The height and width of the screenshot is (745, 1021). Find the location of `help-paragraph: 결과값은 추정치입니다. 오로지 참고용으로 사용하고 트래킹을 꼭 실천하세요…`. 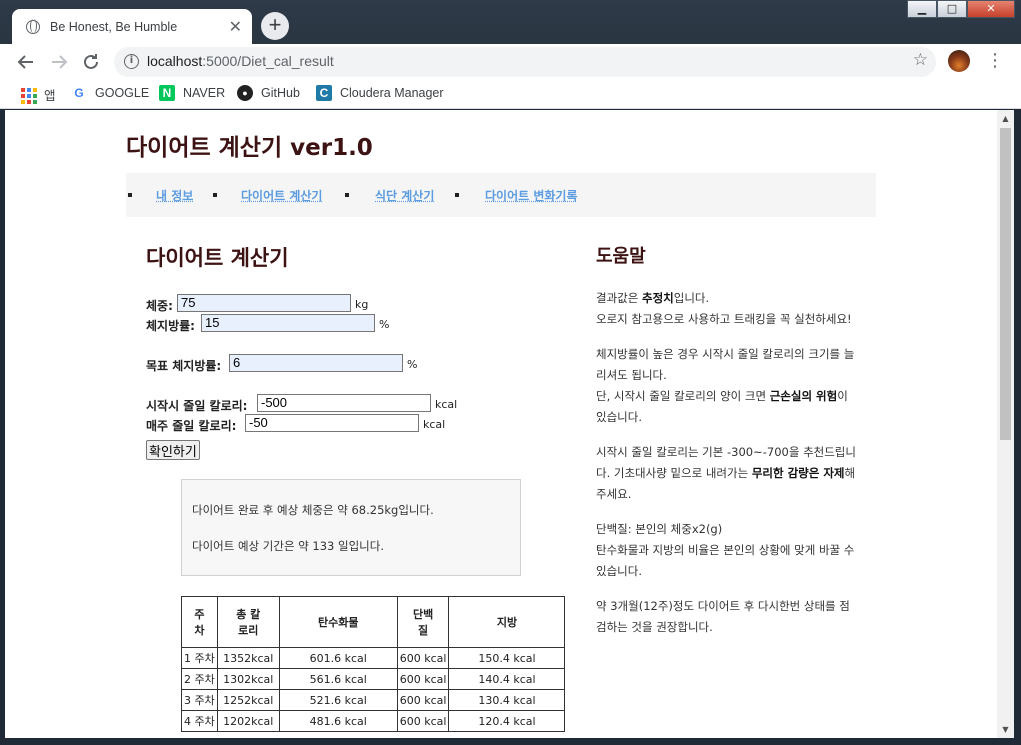

help-paragraph: 결과값은 추정치입니다. 오로지 참고용으로 사용하고 트래킹을 꼭 실천하세요… is located at coordinates (724, 308).